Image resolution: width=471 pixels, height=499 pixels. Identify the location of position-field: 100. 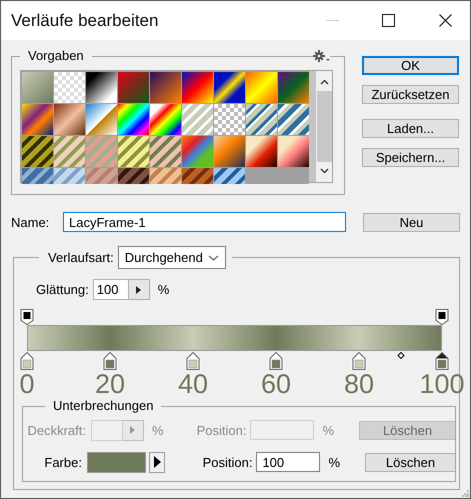
(288, 462).